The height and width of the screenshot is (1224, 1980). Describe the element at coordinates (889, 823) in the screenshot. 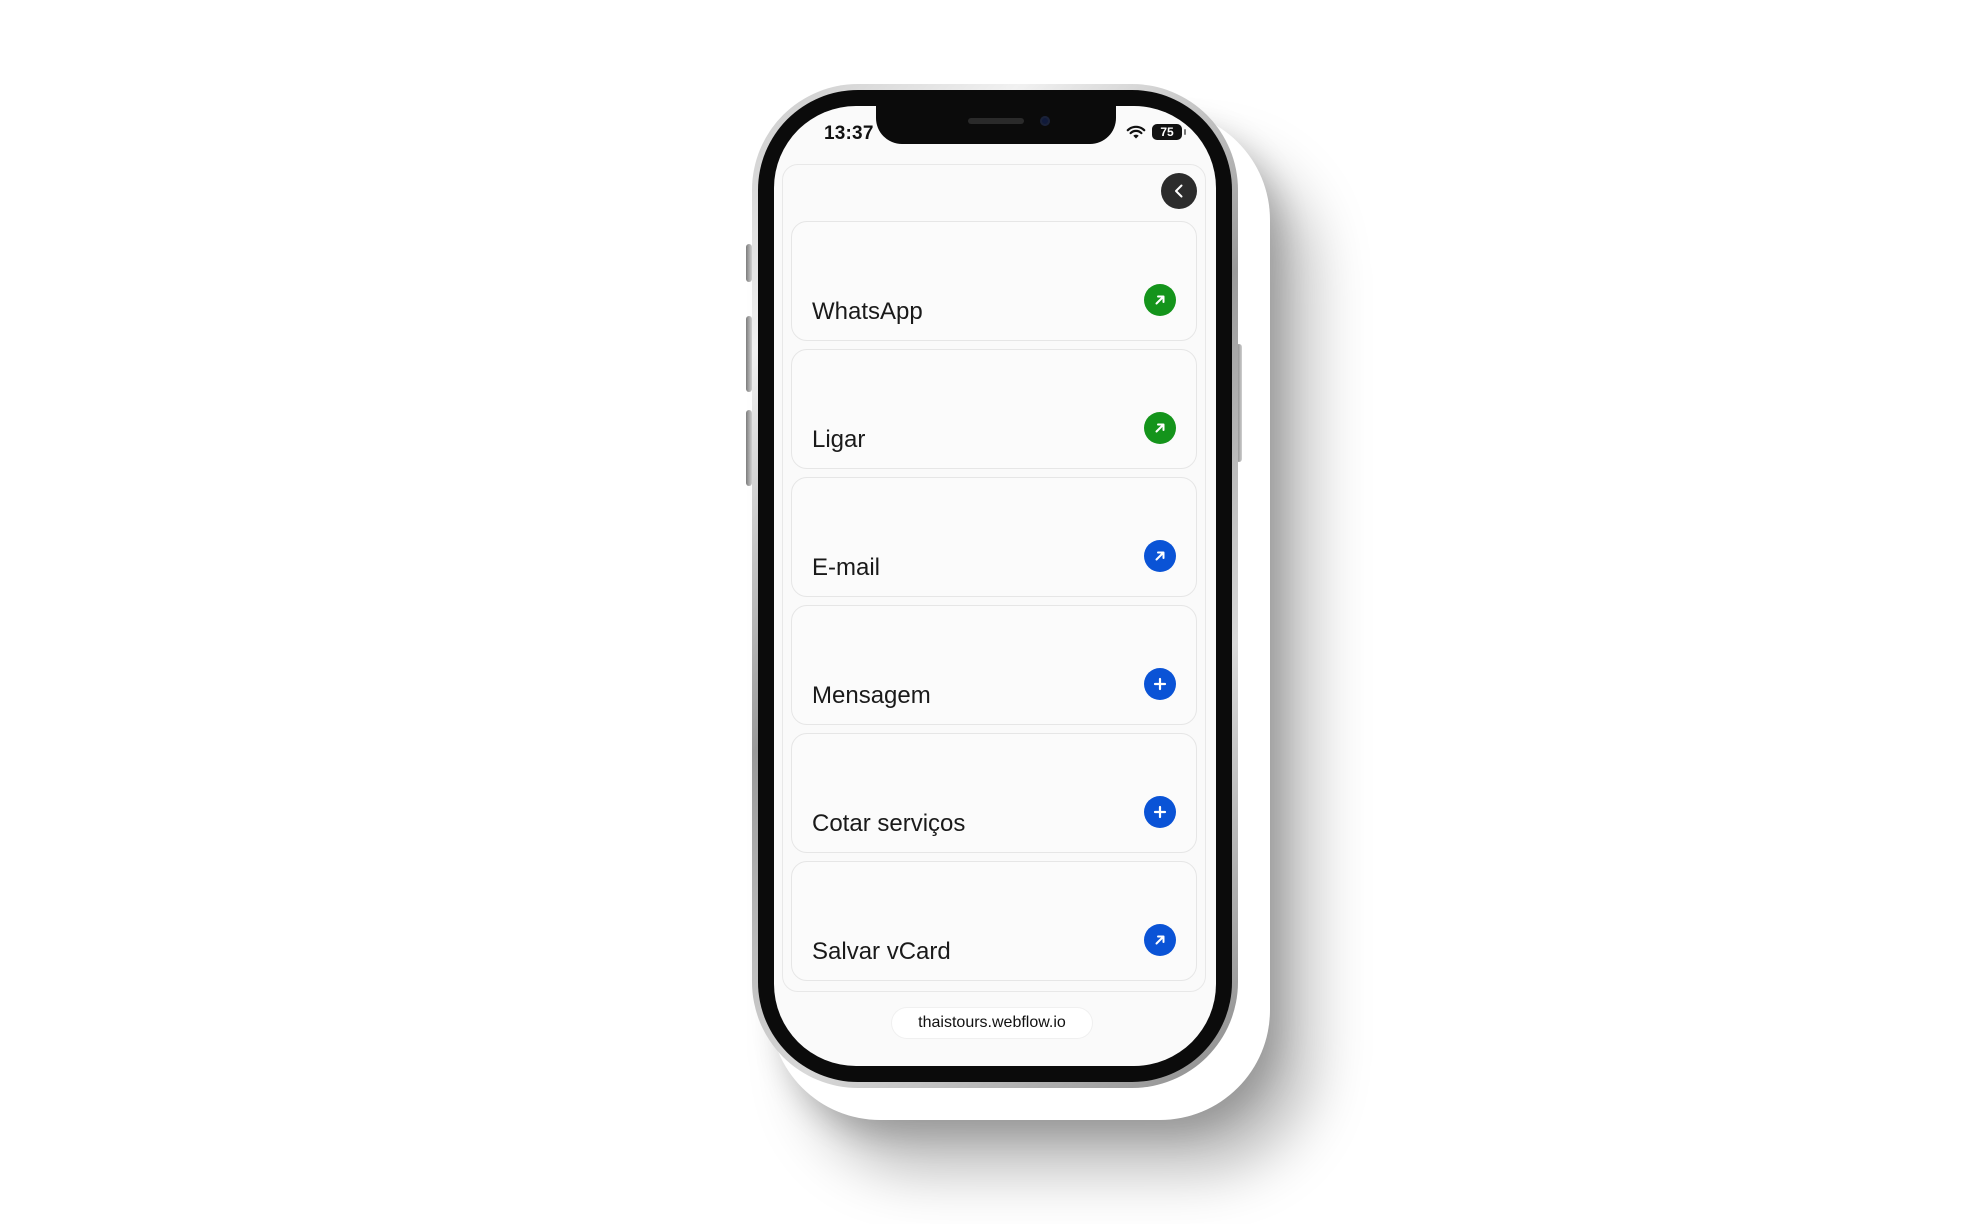

I see `action-label: Cotar serviços` at that location.